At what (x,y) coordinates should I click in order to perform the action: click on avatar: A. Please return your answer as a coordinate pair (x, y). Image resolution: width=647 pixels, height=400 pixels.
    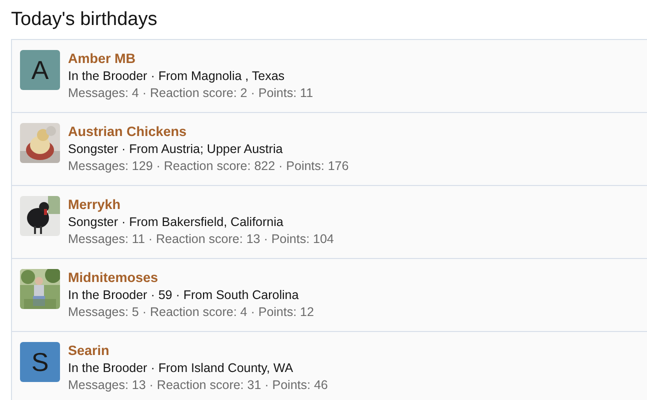
    Looking at the image, I should click on (40, 70).